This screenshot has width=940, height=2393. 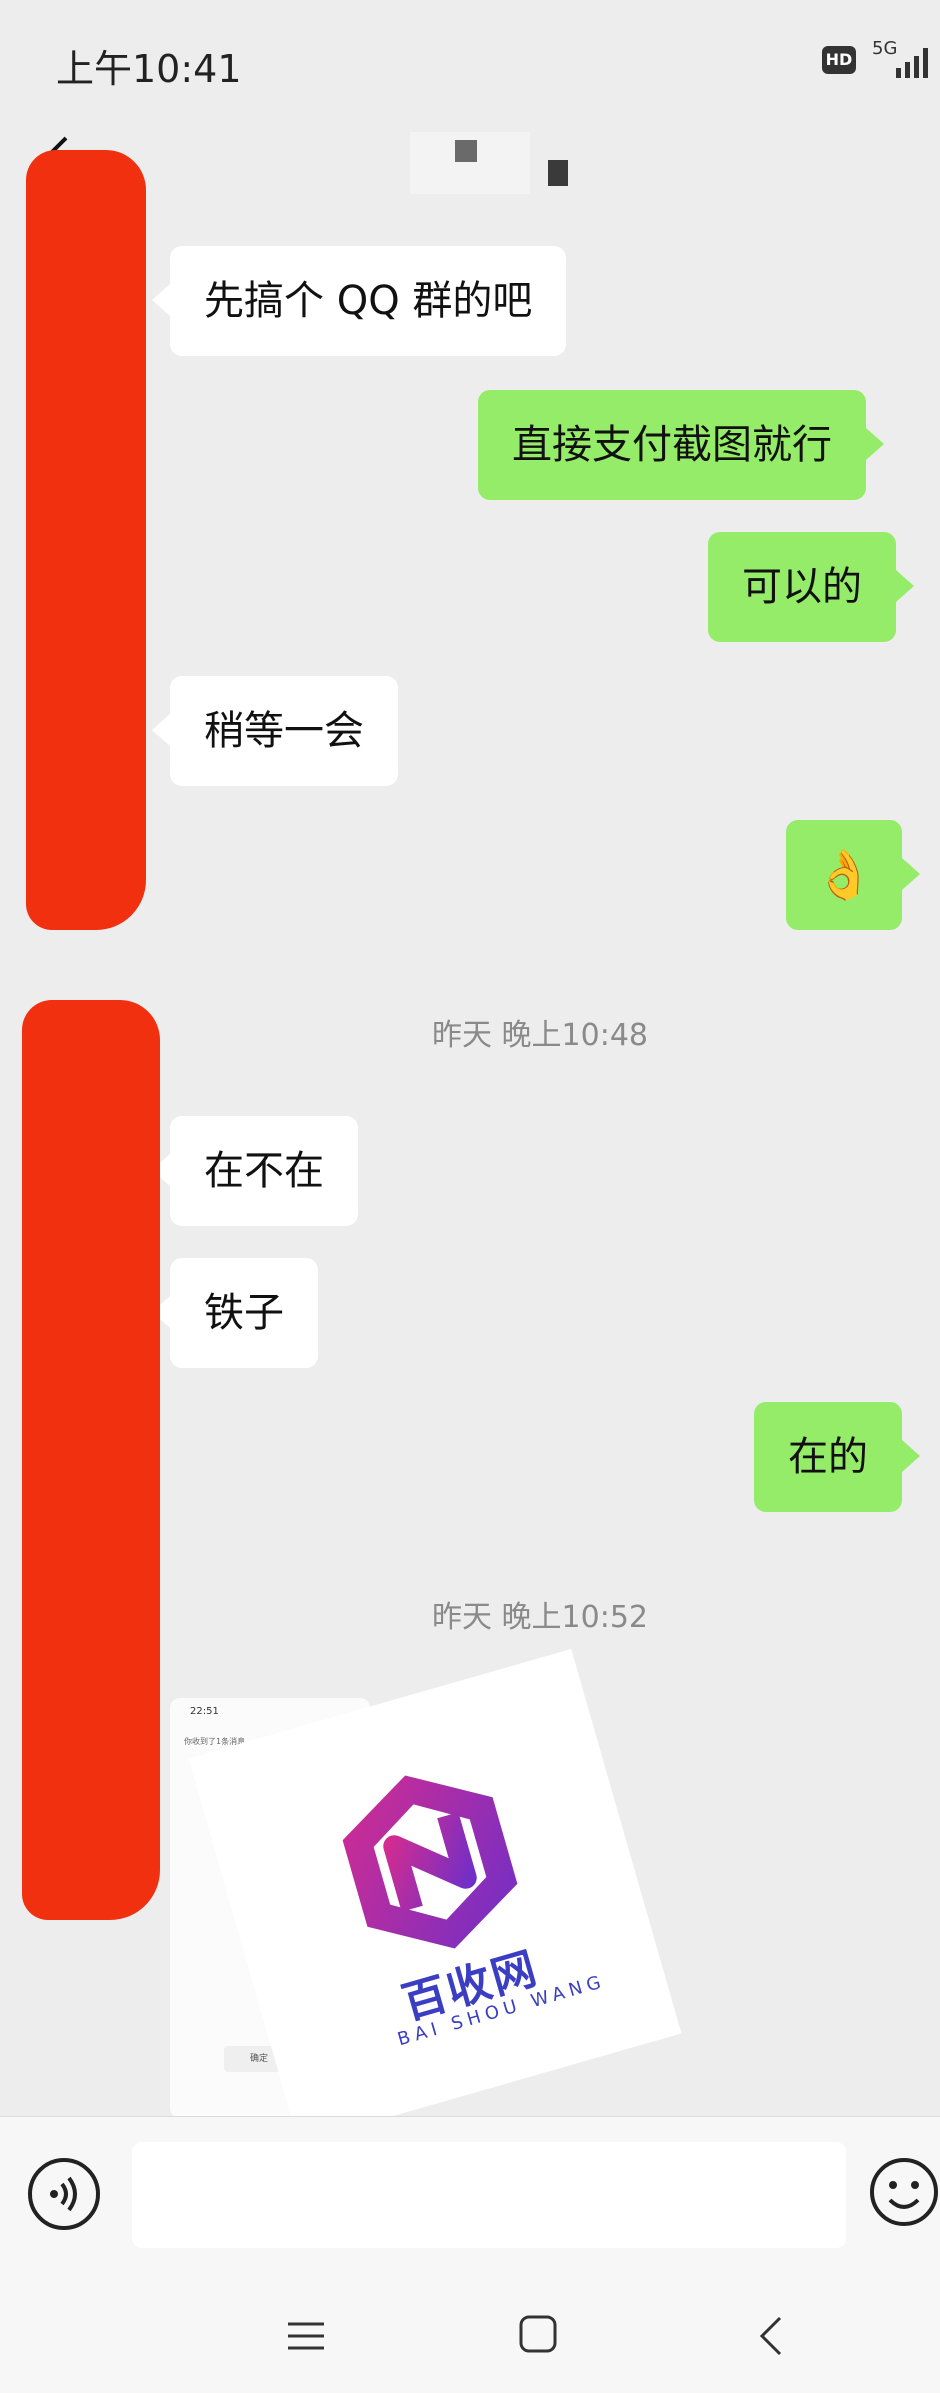 I want to click on message-bubble-outgoing: 👌, so click(x=853, y=875).